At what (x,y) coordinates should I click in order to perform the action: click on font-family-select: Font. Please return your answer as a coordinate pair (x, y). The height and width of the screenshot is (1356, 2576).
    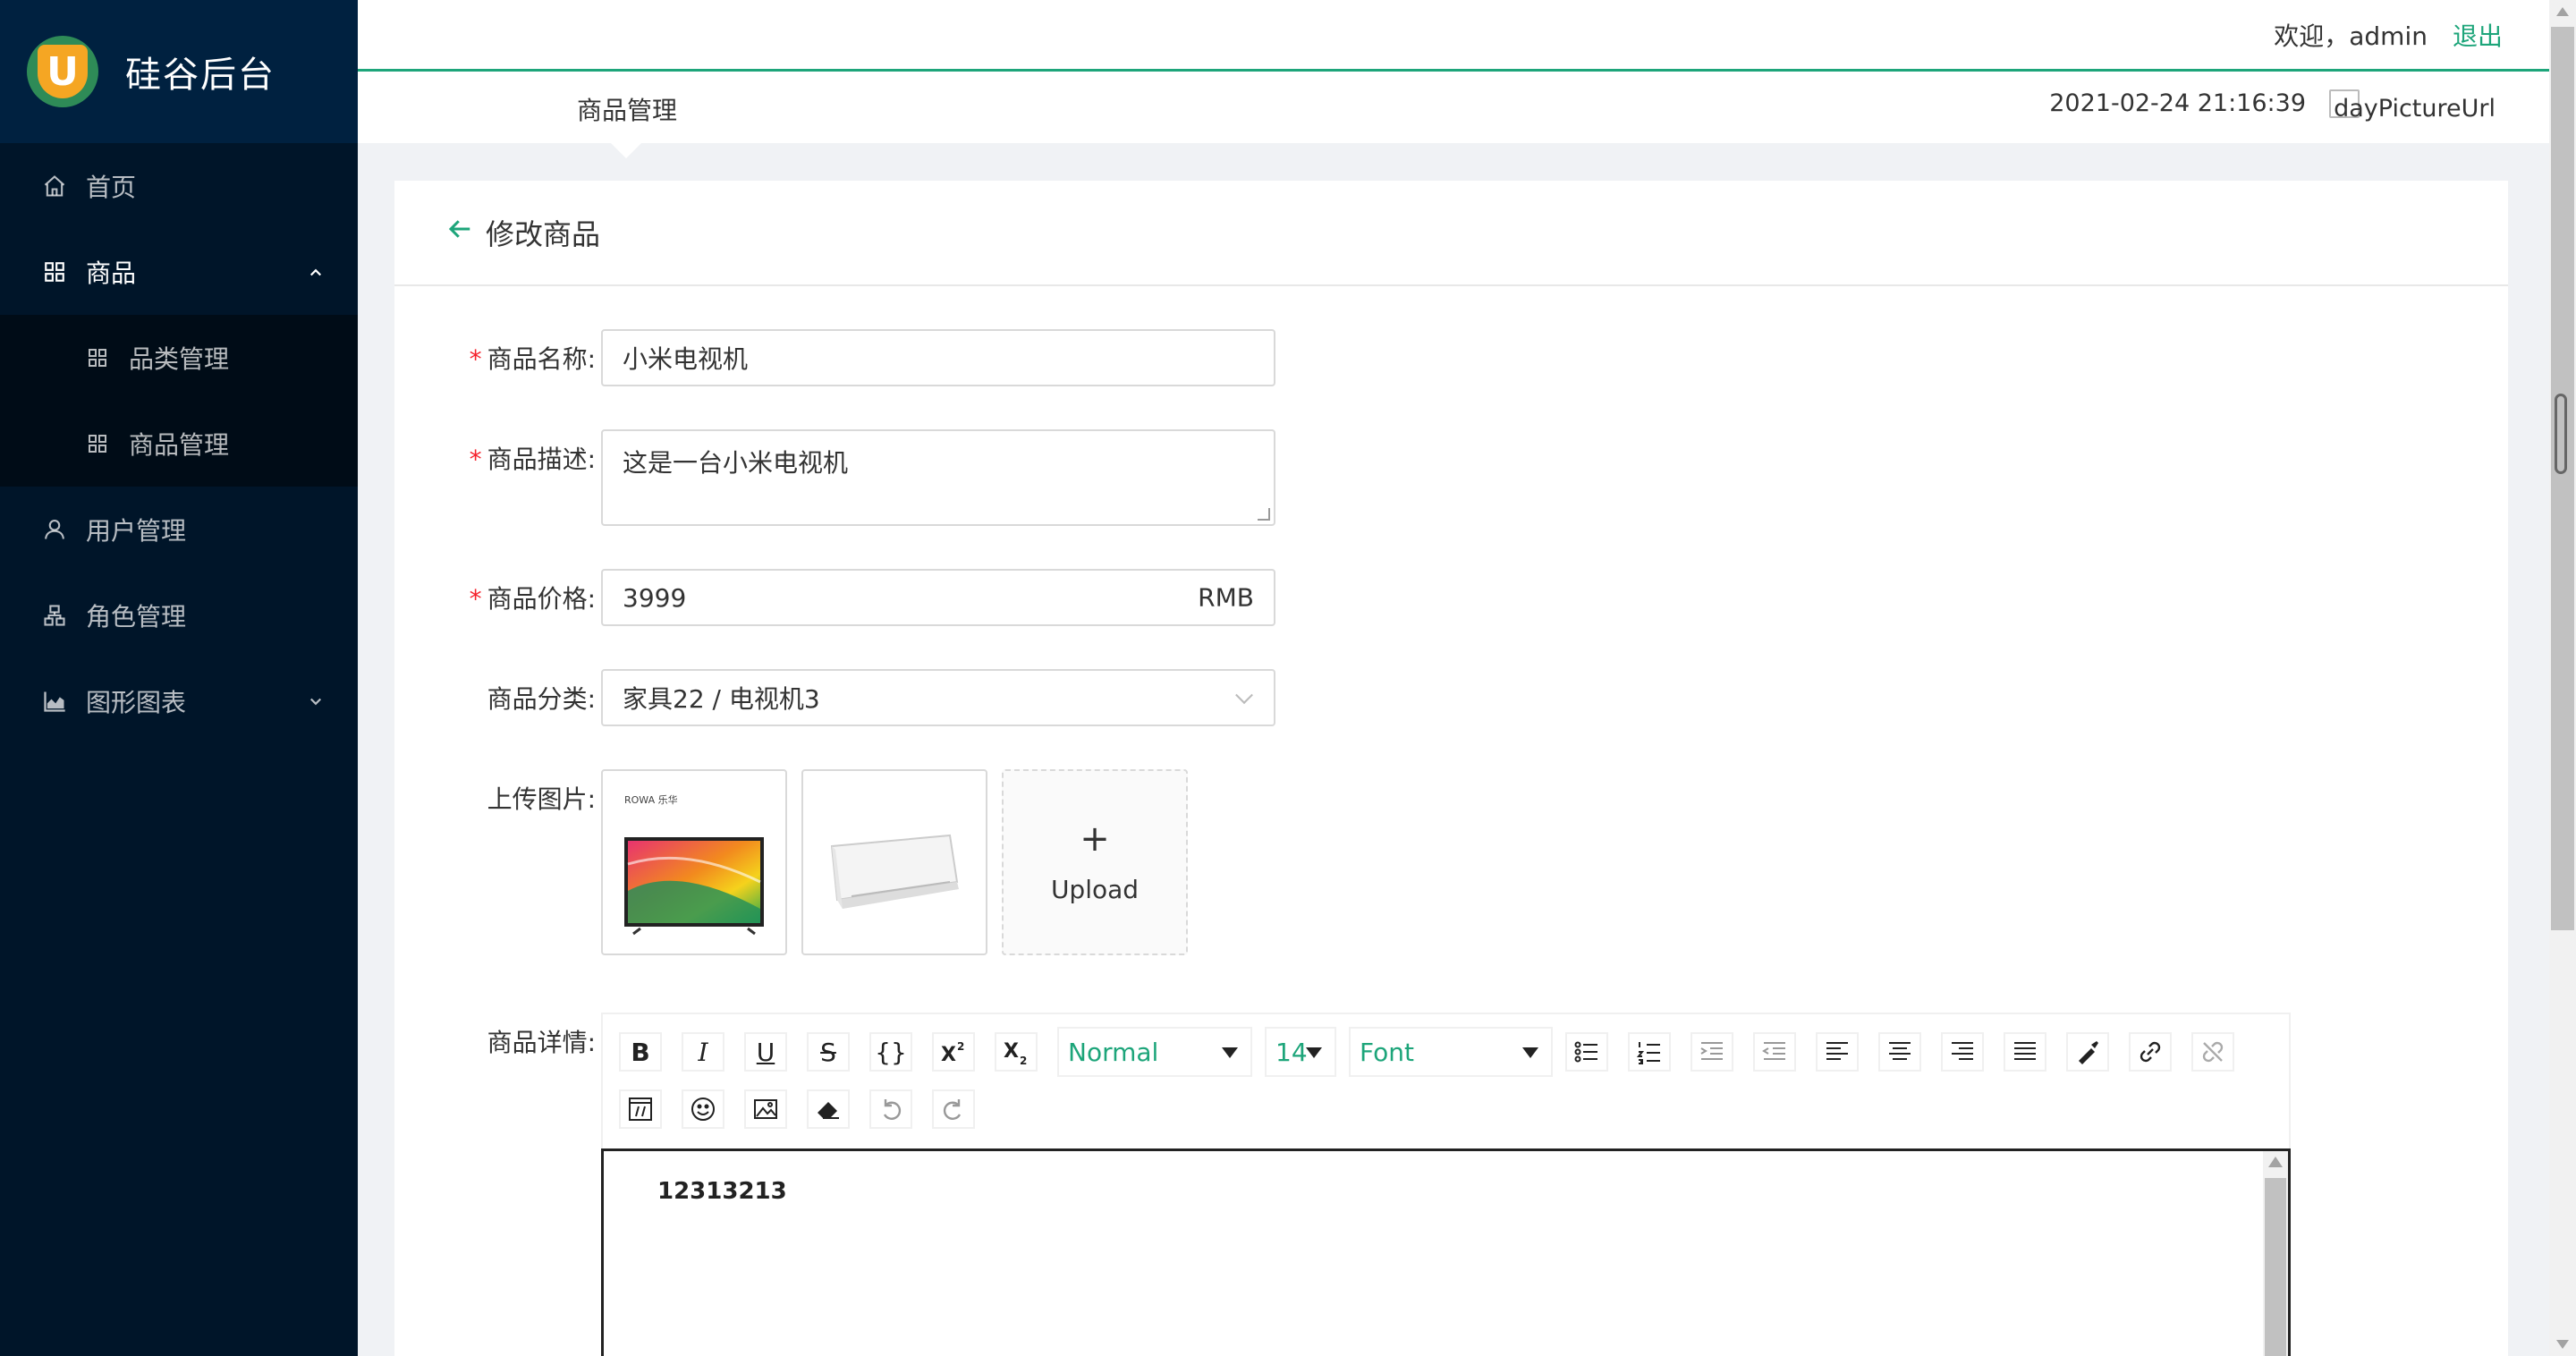
    Looking at the image, I should click on (1451, 1052).